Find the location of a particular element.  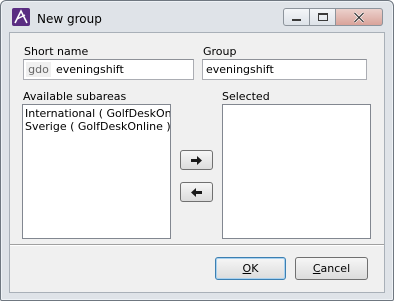

group-label: Group is located at coordinates (220, 51).